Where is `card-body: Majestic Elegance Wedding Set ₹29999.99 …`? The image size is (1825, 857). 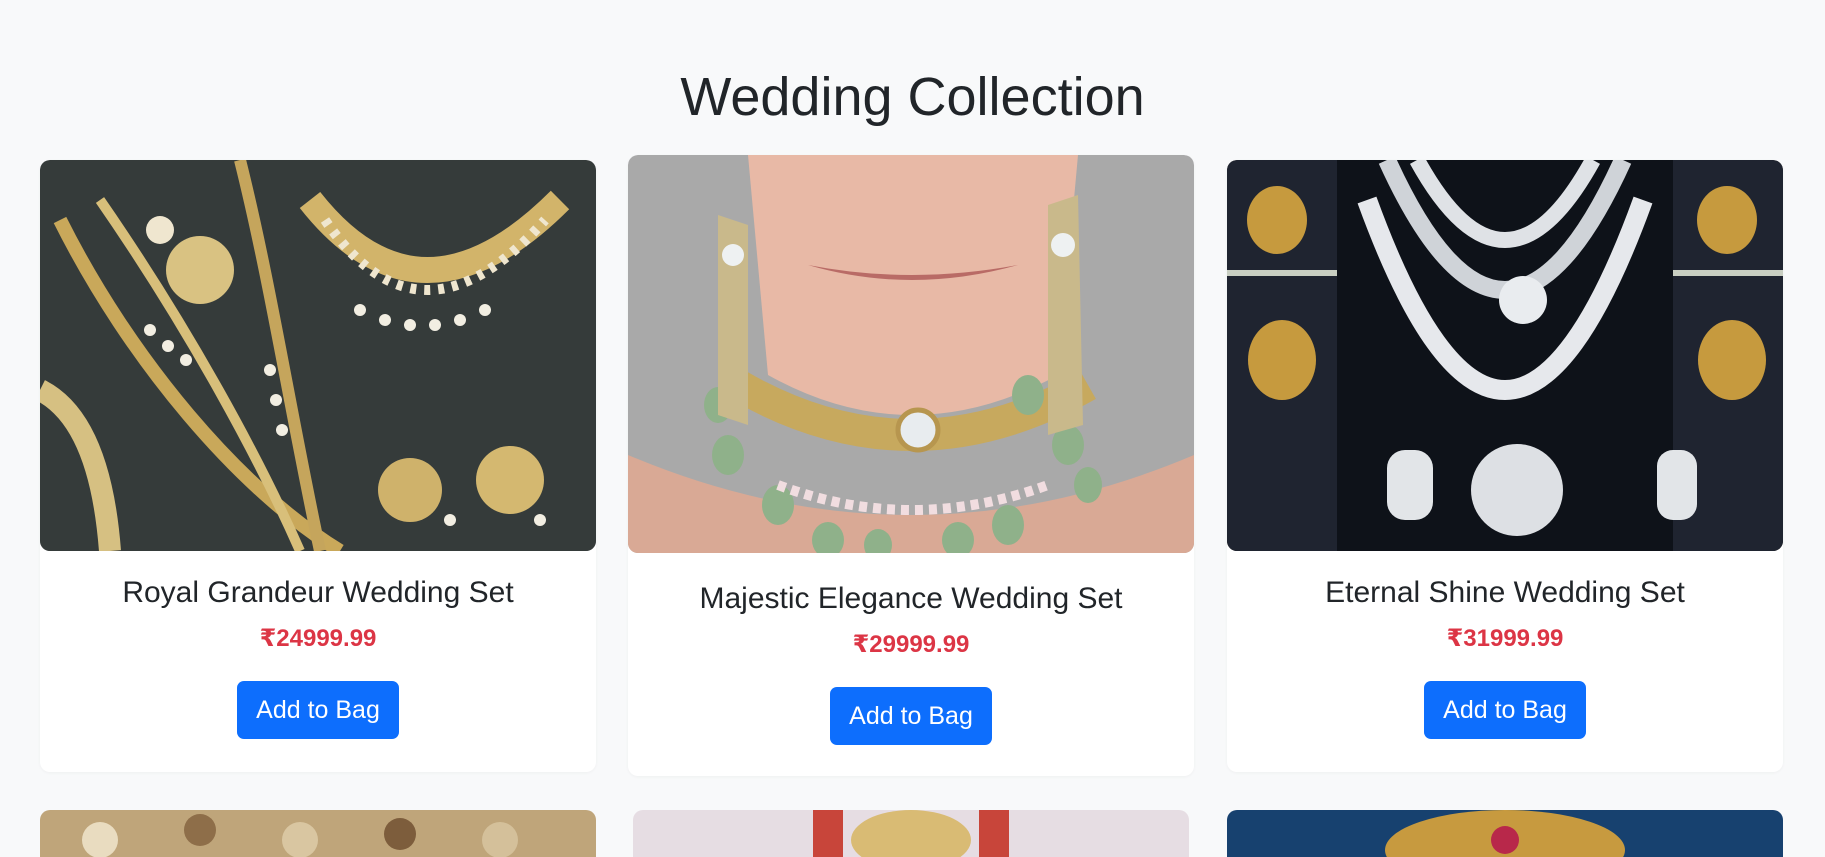
card-body: Majestic Elegance Wedding Set ₹29999.99 … is located at coordinates (911, 662).